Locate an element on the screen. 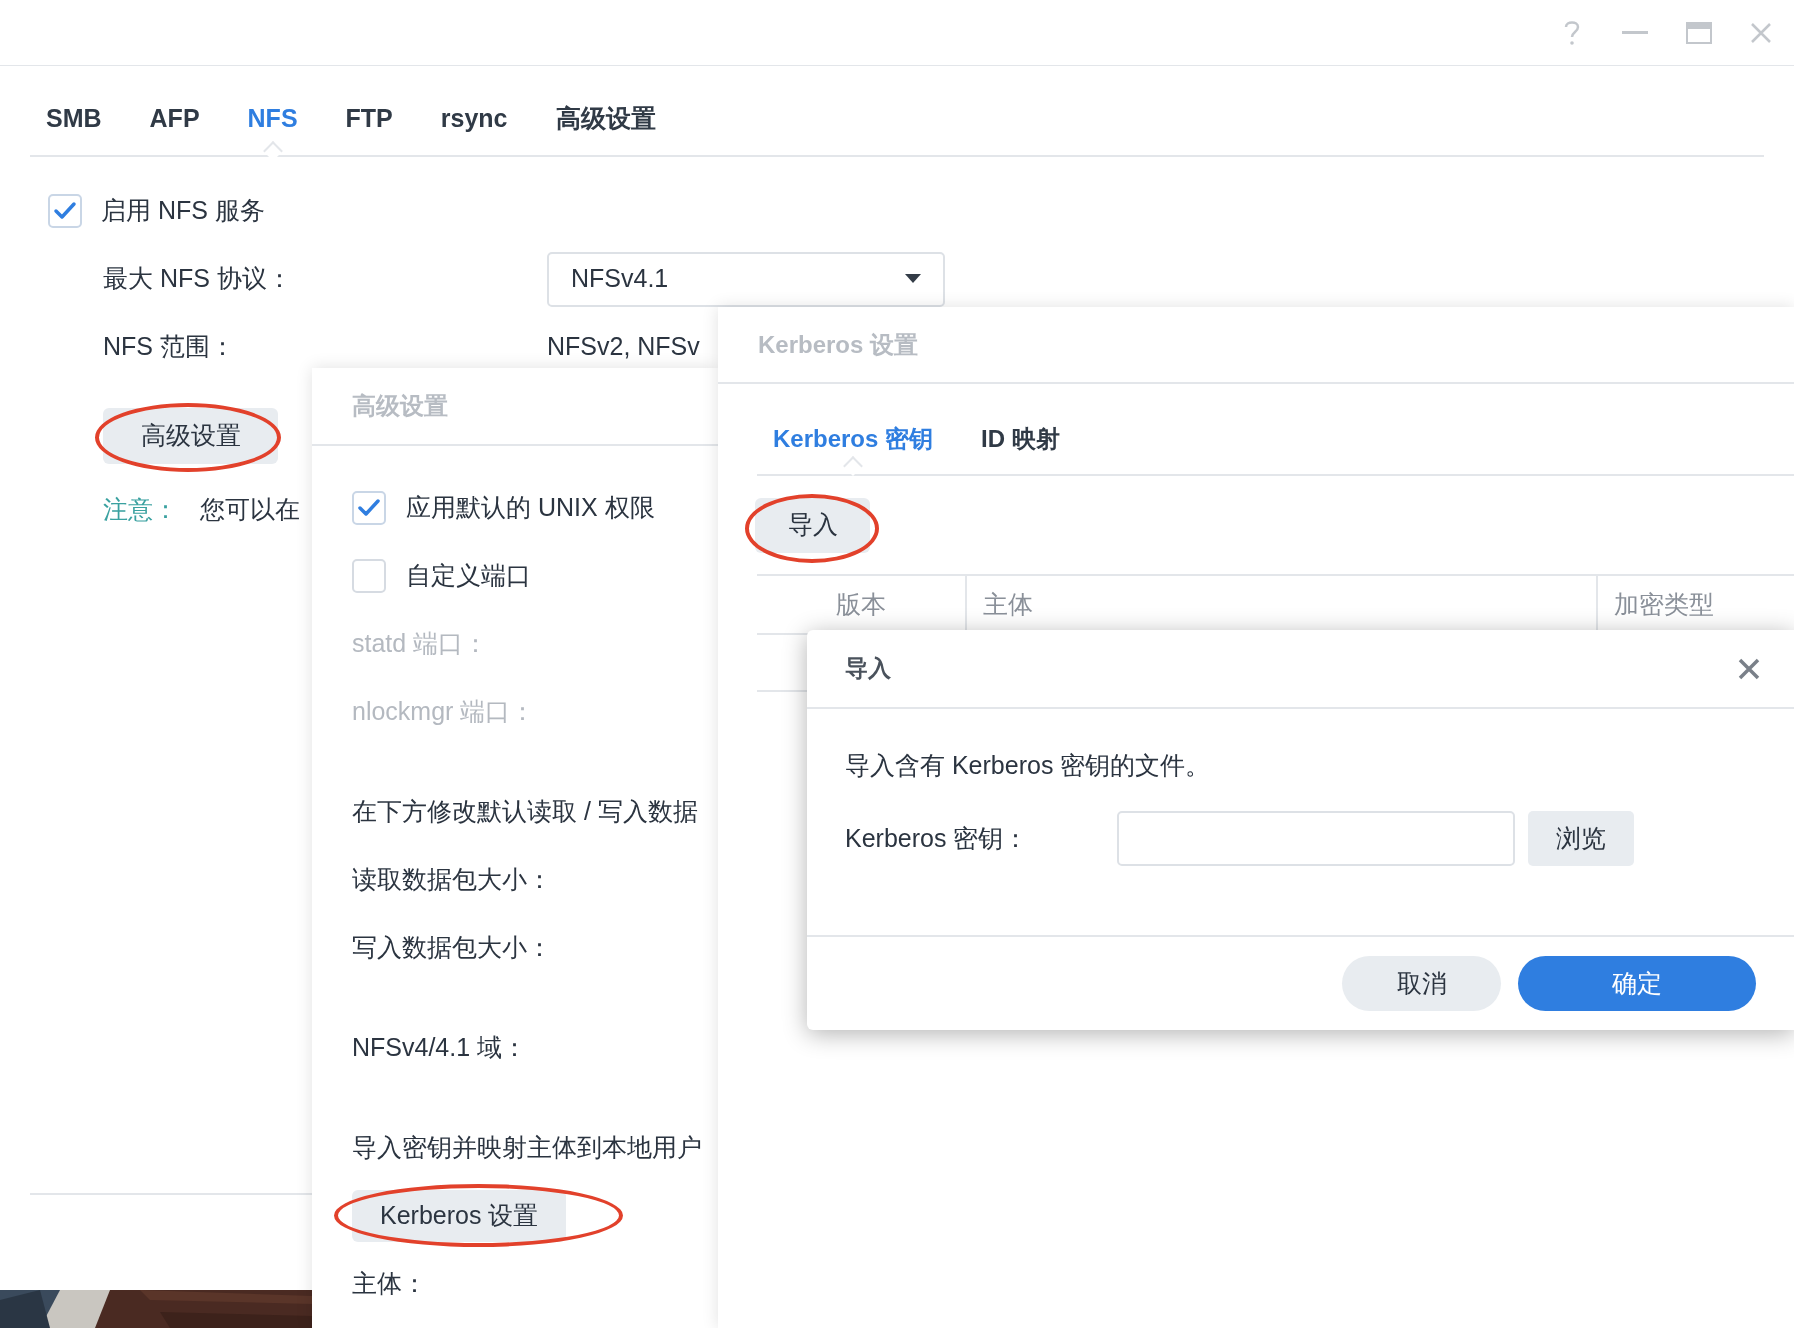 This screenshot has height=1328, width=1794. note-text: 您可以在 is located at coordinates (250, 509).